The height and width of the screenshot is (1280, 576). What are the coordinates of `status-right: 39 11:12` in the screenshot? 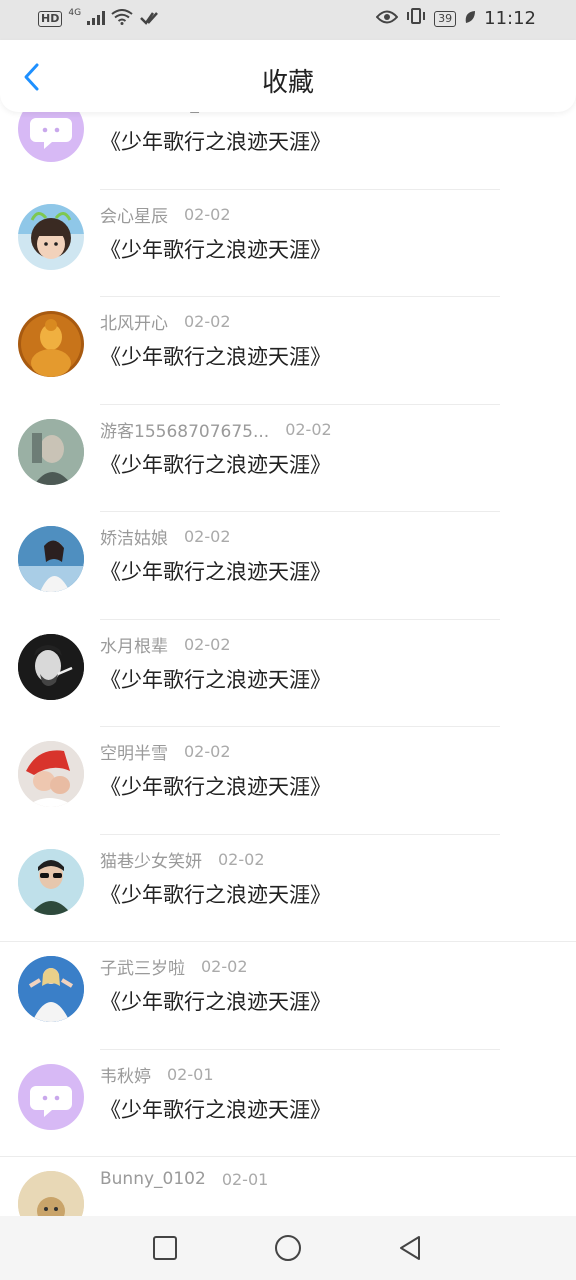 It's located at (455, 18).